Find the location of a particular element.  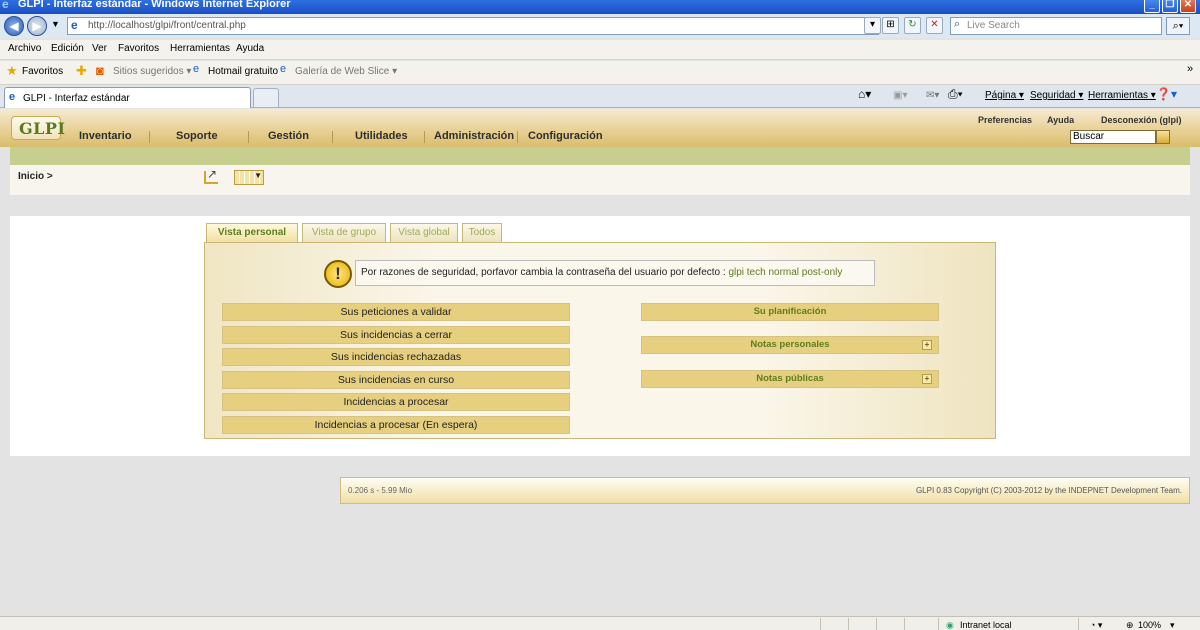

tab-todos: Todos is located at coordinates (482, 232).